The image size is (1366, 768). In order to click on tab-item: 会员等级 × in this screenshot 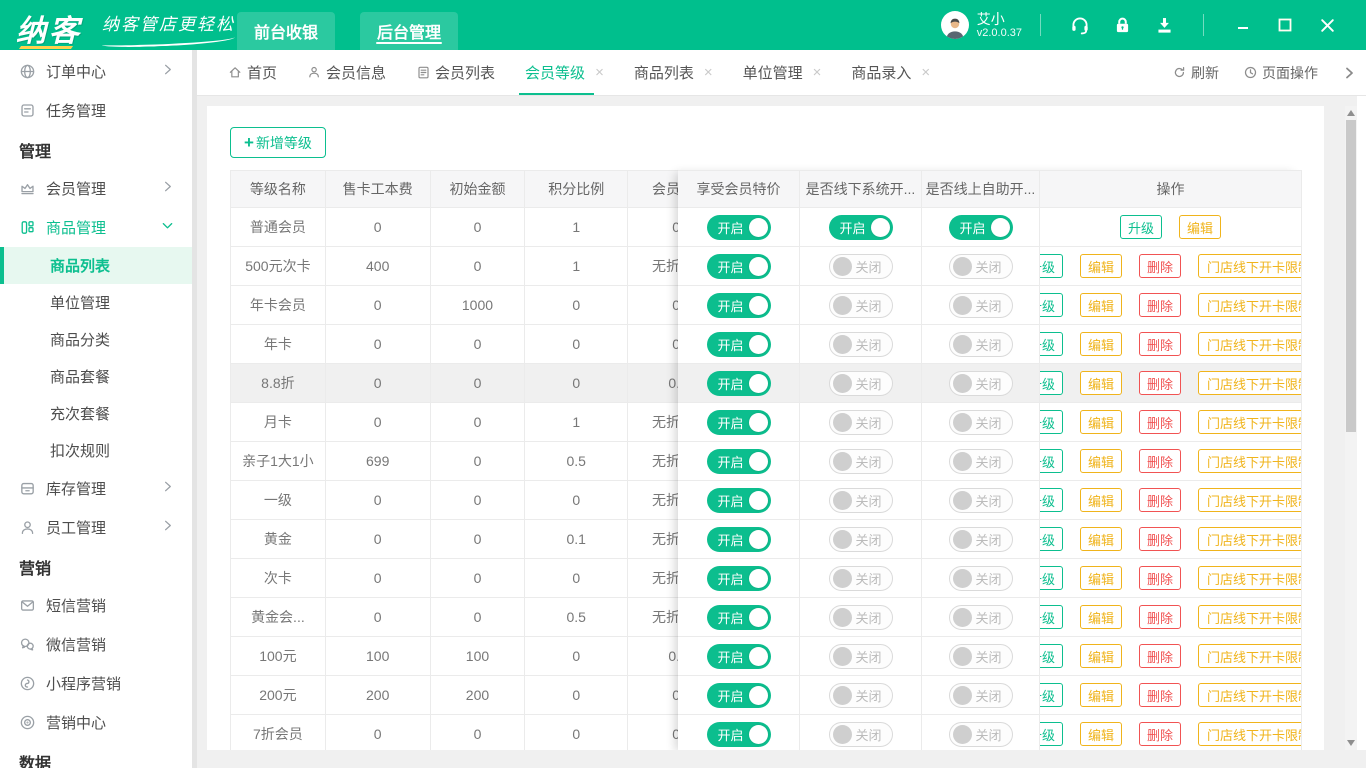, I will do `click(561, 72)`.